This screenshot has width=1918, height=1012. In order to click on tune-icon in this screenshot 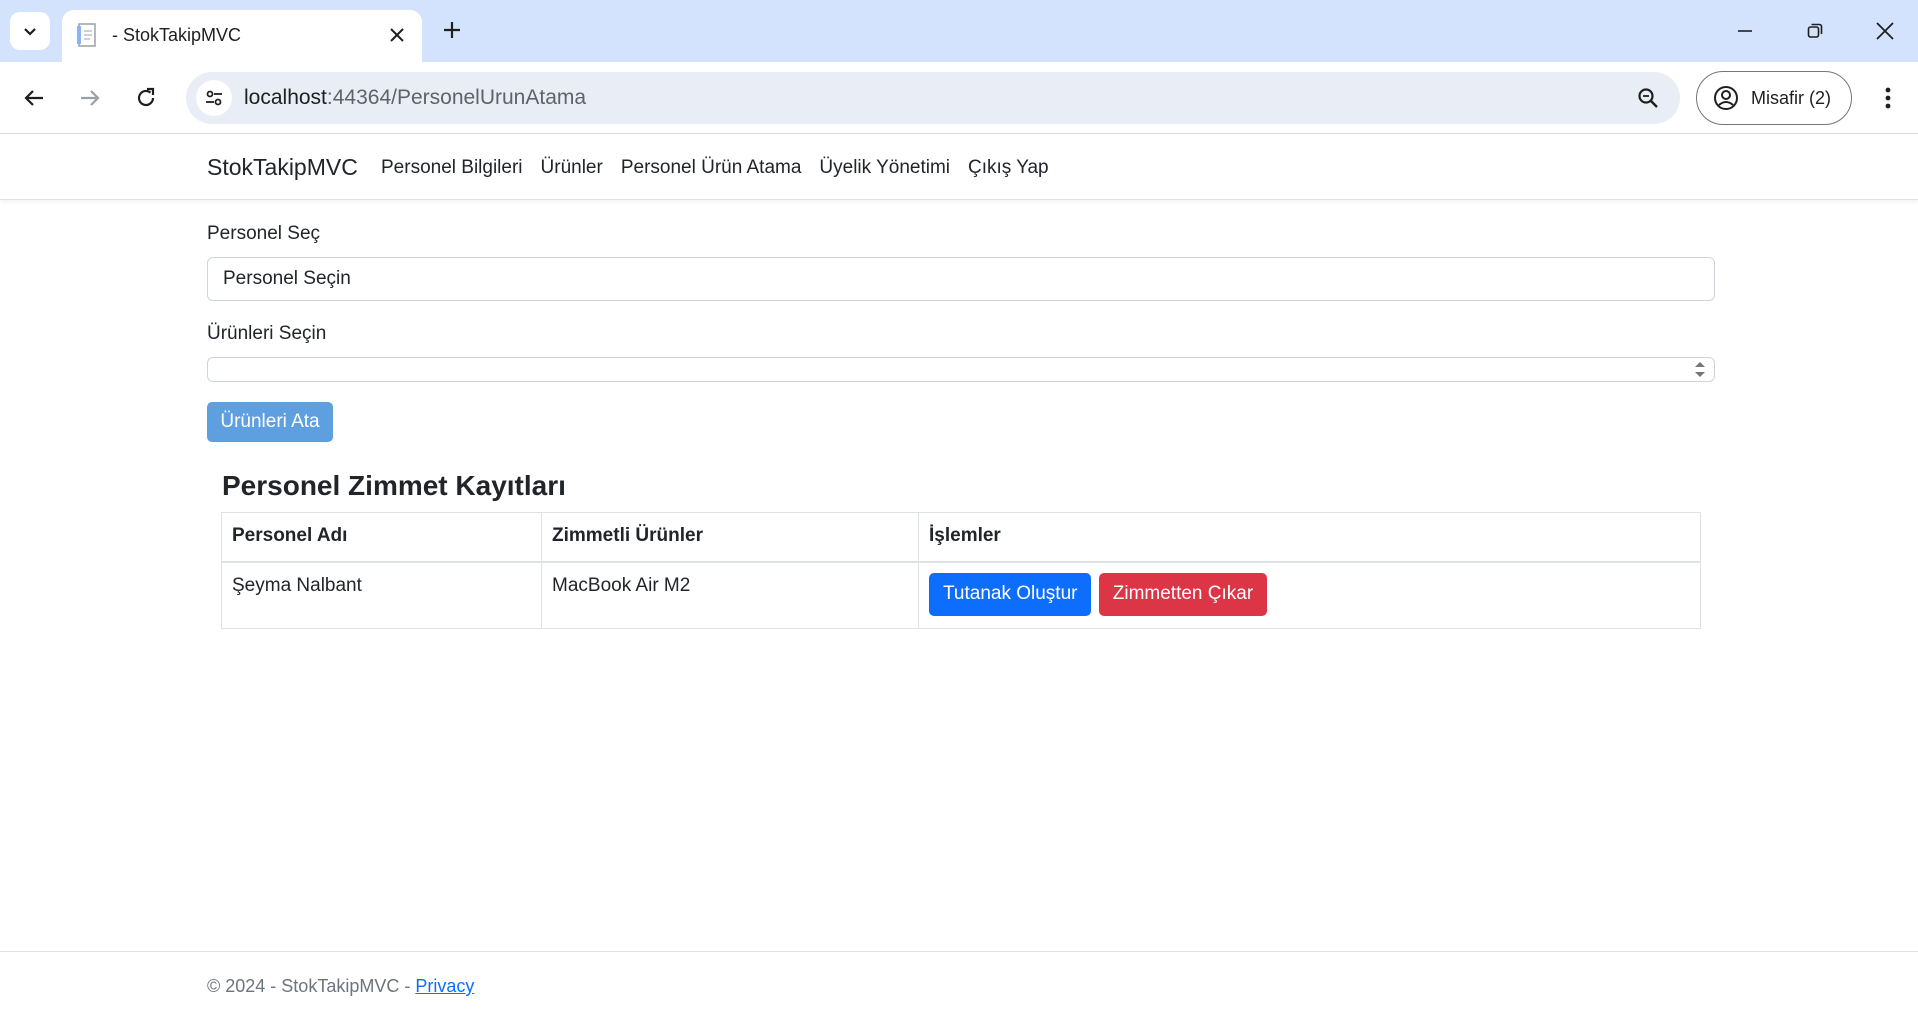, I will do `click(214, 98)`.